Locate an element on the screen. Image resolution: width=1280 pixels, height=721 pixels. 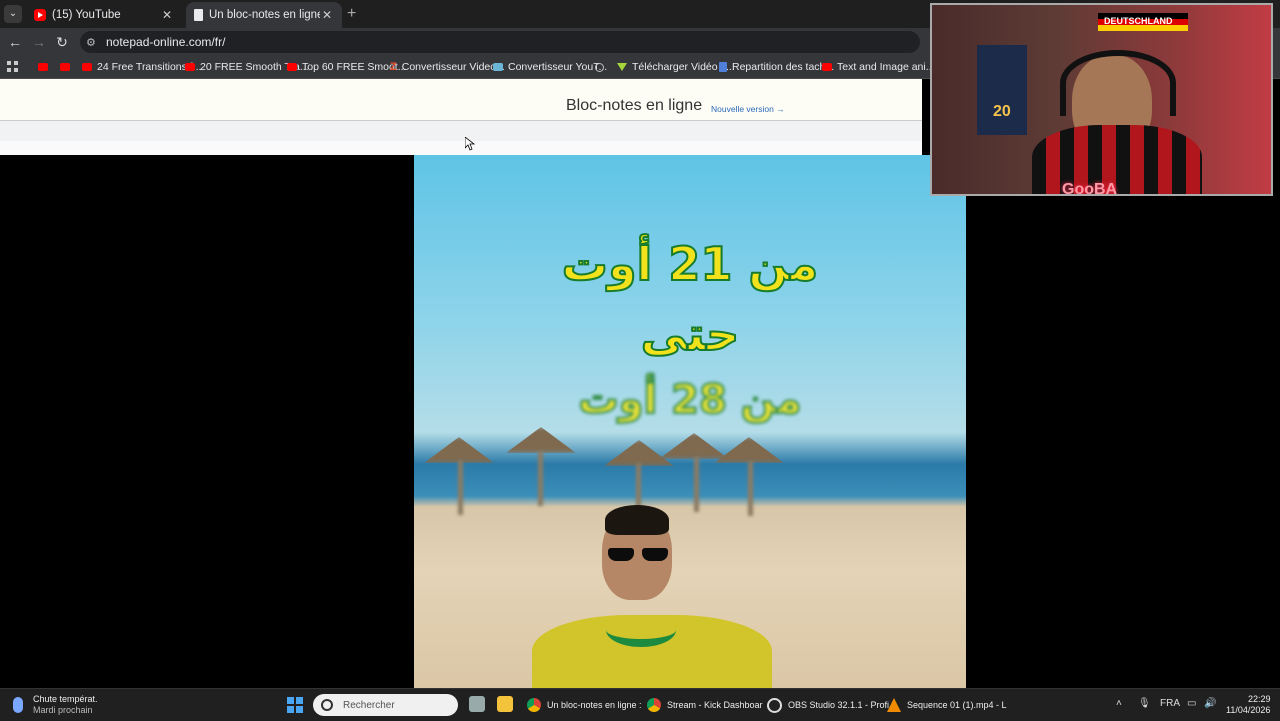
person-hair is located at coordinates (637, 520).